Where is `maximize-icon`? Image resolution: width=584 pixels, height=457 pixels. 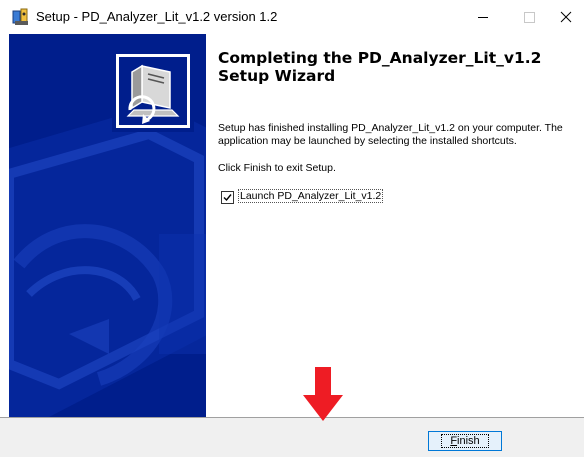
maximize-icon is located at coordinates (529, 17).